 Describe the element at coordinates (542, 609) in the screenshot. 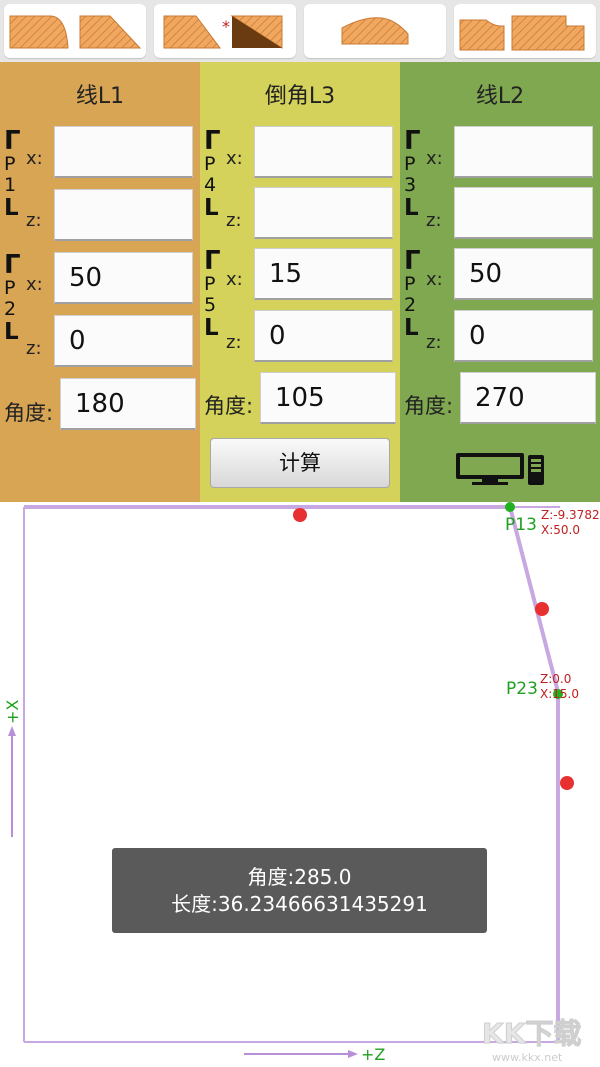

I see `chamfer-midpoint` at that location.